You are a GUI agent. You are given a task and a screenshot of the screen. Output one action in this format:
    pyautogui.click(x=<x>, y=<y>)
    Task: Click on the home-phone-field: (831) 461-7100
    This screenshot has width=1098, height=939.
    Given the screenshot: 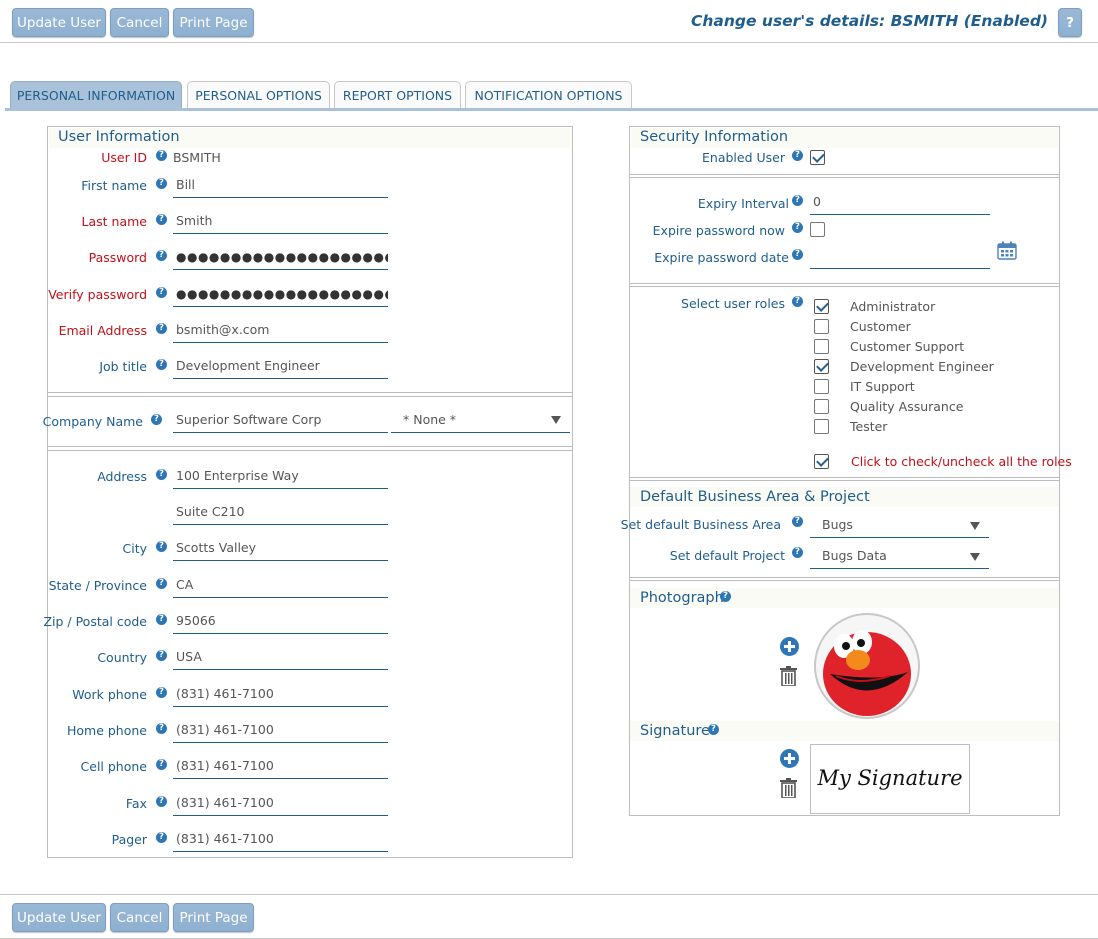 What is the action you would take?
    pyautogui.click(x=280, y=731)
    